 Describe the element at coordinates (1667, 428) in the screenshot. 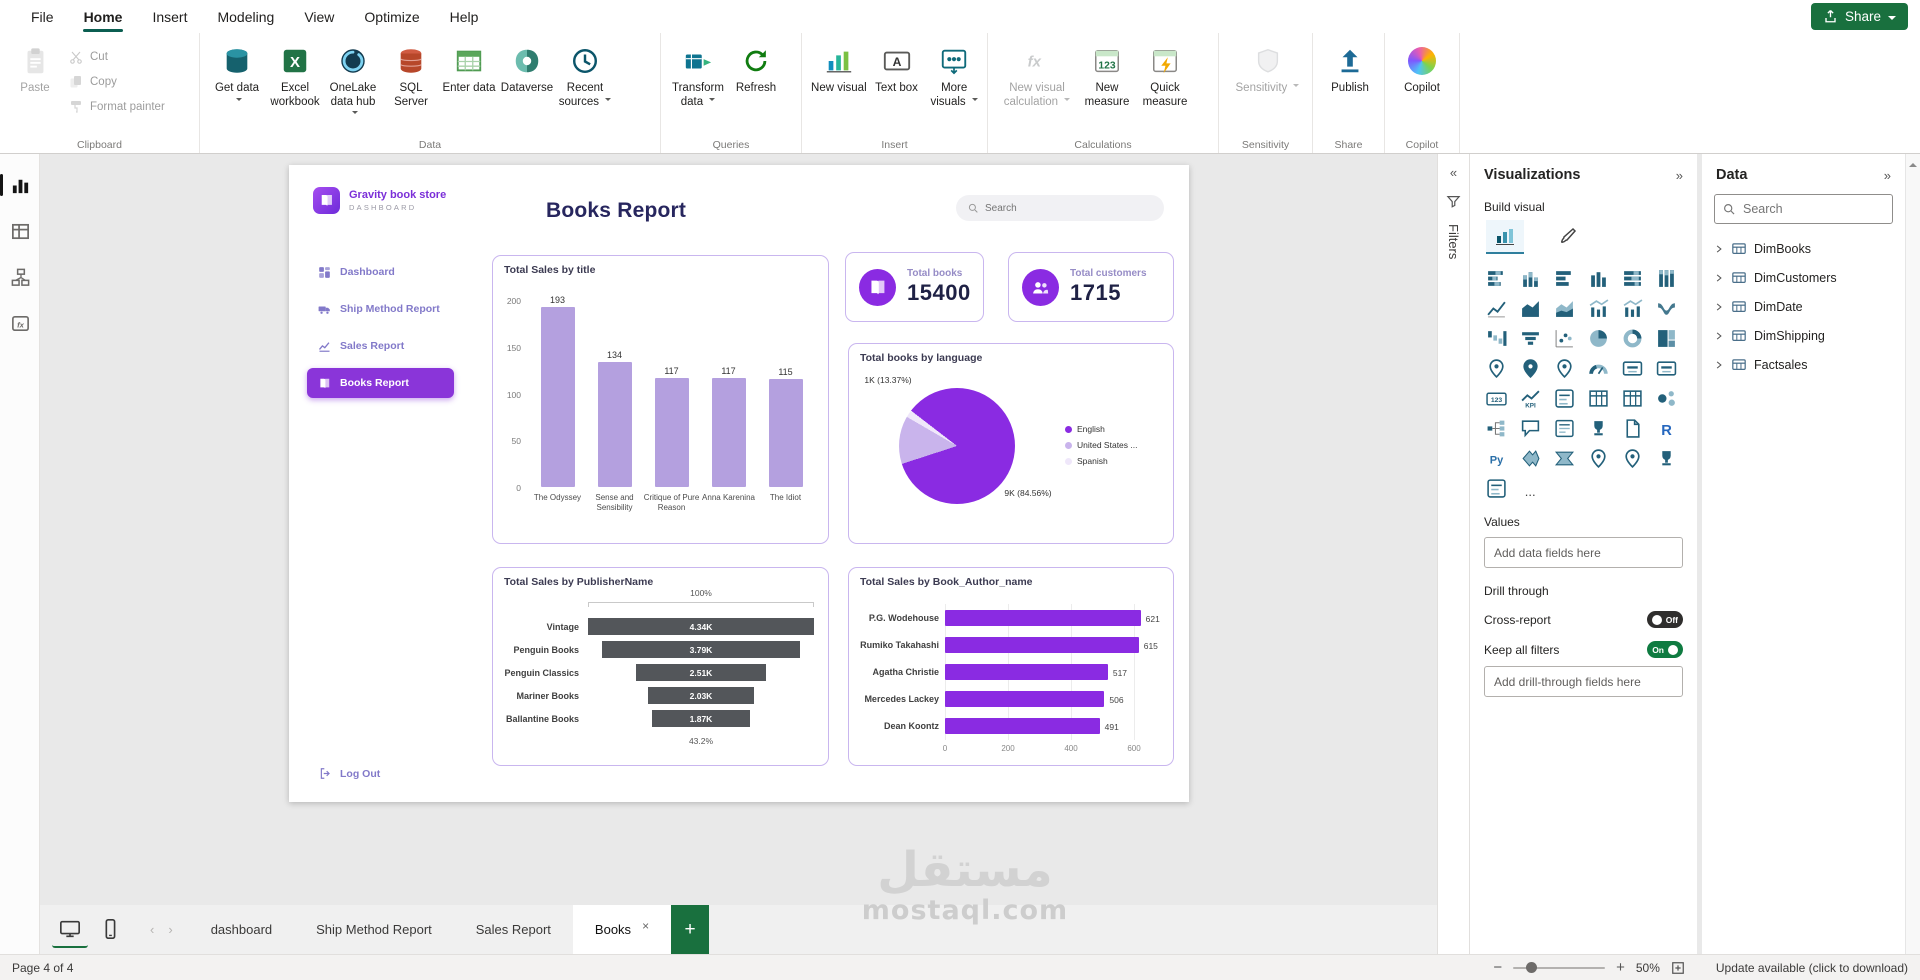

I see `r-script-visual-icon: R` at that location.